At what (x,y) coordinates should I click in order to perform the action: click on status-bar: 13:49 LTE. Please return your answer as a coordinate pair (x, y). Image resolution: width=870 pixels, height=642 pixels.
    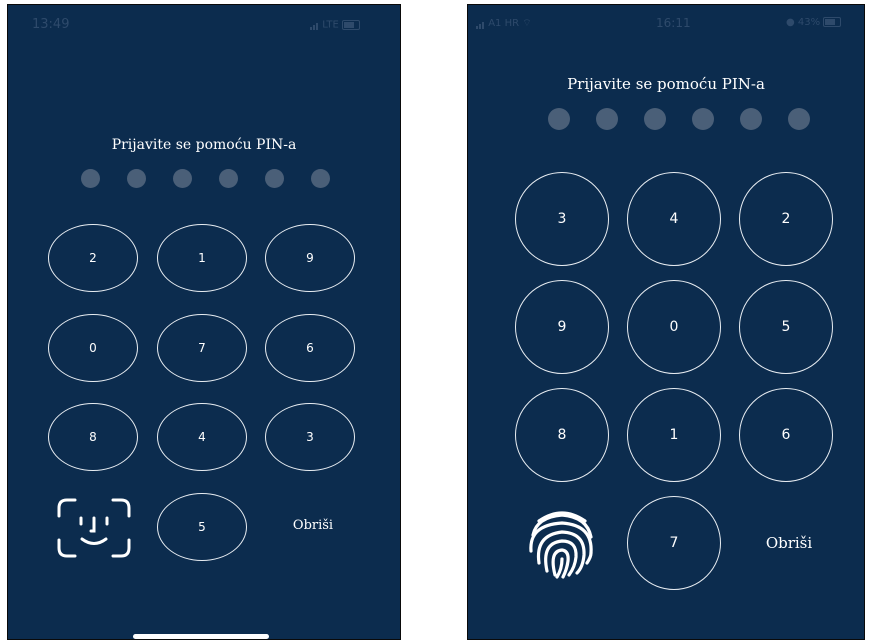
    Looking at the image, I should click on (204, 20).